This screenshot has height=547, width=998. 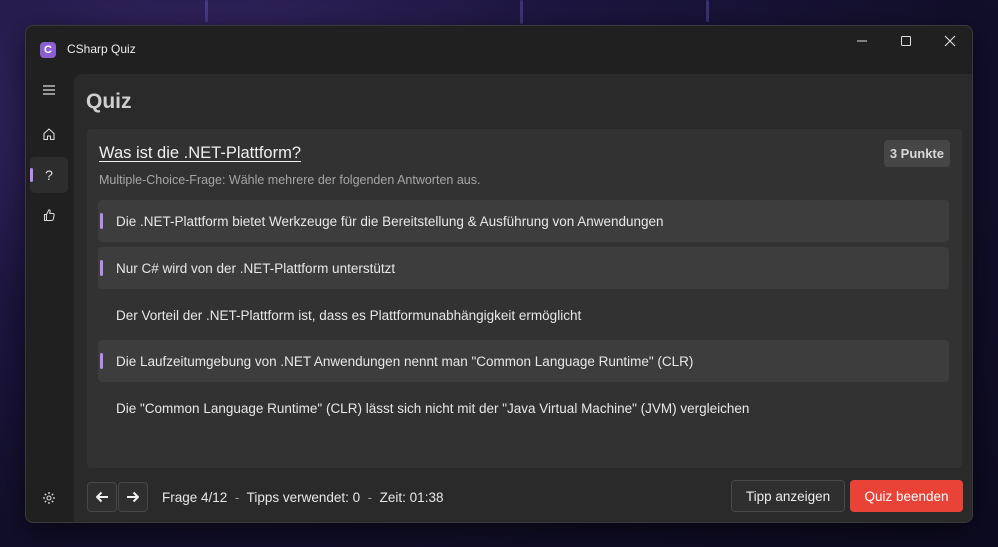 What do you see at coordinates (200, 153) in the screenshot?
I see `question-text: Was ist die .NET-Plattform?` at bounding box center [200, 153].